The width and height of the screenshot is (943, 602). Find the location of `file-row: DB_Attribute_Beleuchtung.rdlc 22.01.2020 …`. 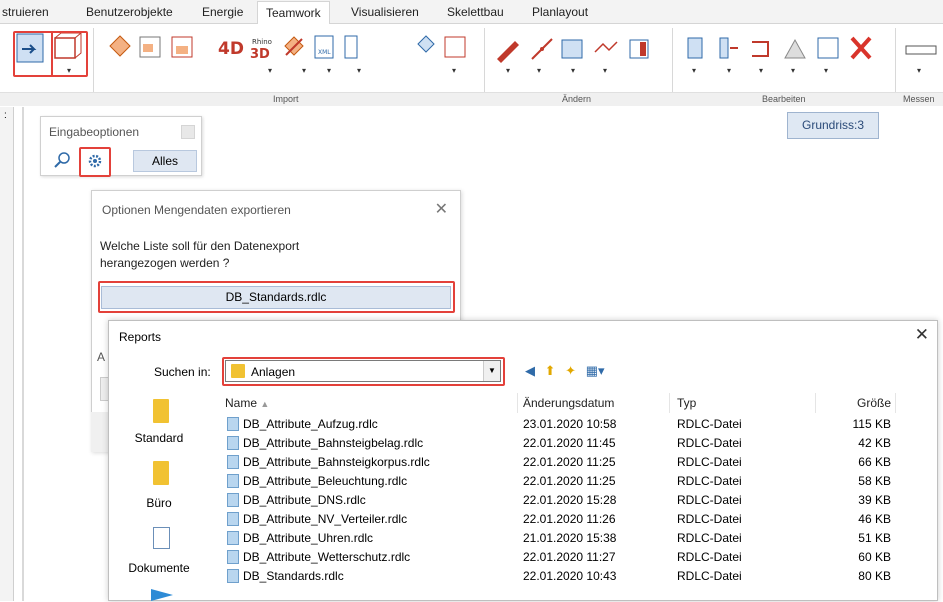

file-row: DB_Attribute_Beleuchtung.rdlc 22.01.2020 … is located at coordinates (560, 481).